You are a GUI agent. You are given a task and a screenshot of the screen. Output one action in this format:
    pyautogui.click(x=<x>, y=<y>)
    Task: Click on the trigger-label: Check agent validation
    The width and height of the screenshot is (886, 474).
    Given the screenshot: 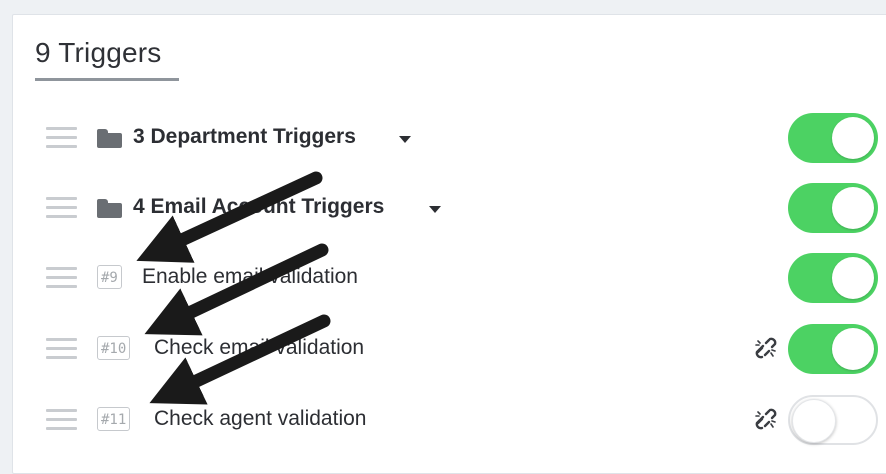 What is the action you would take?
    pyautogui.click(x=260, y=419)
    